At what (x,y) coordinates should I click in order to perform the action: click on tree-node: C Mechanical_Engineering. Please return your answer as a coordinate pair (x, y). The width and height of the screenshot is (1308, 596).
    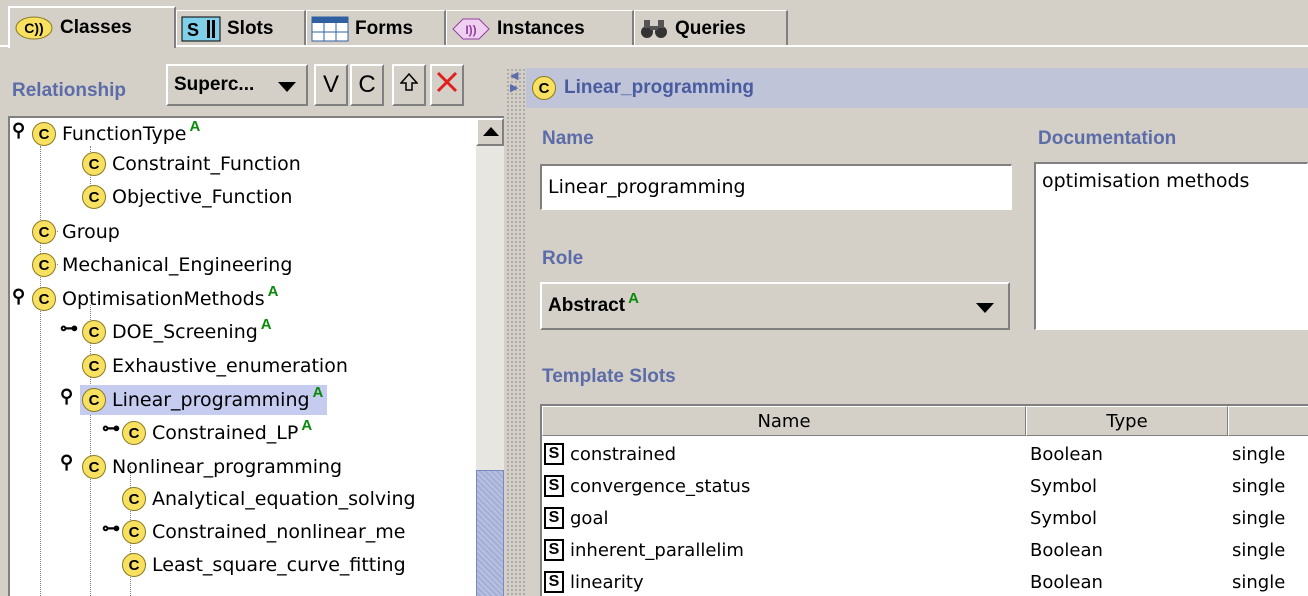
    Looking at the image, I should click on (162, 265).